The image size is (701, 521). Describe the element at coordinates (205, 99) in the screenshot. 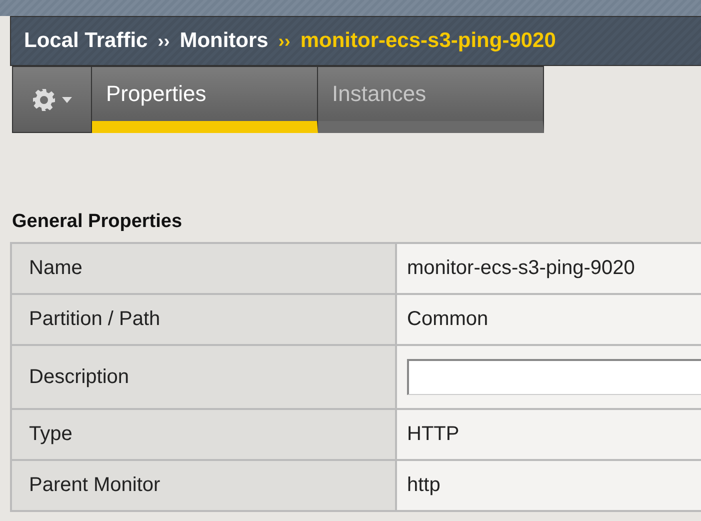

I see `tab: Properties` at that location.